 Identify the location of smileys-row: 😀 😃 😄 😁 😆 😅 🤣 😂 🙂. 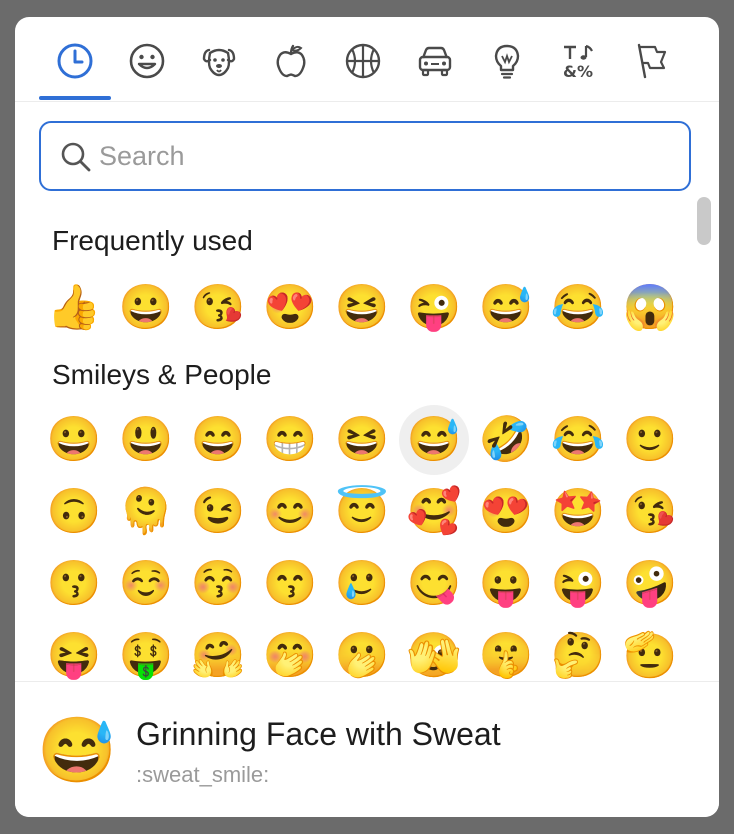
(359, 440).